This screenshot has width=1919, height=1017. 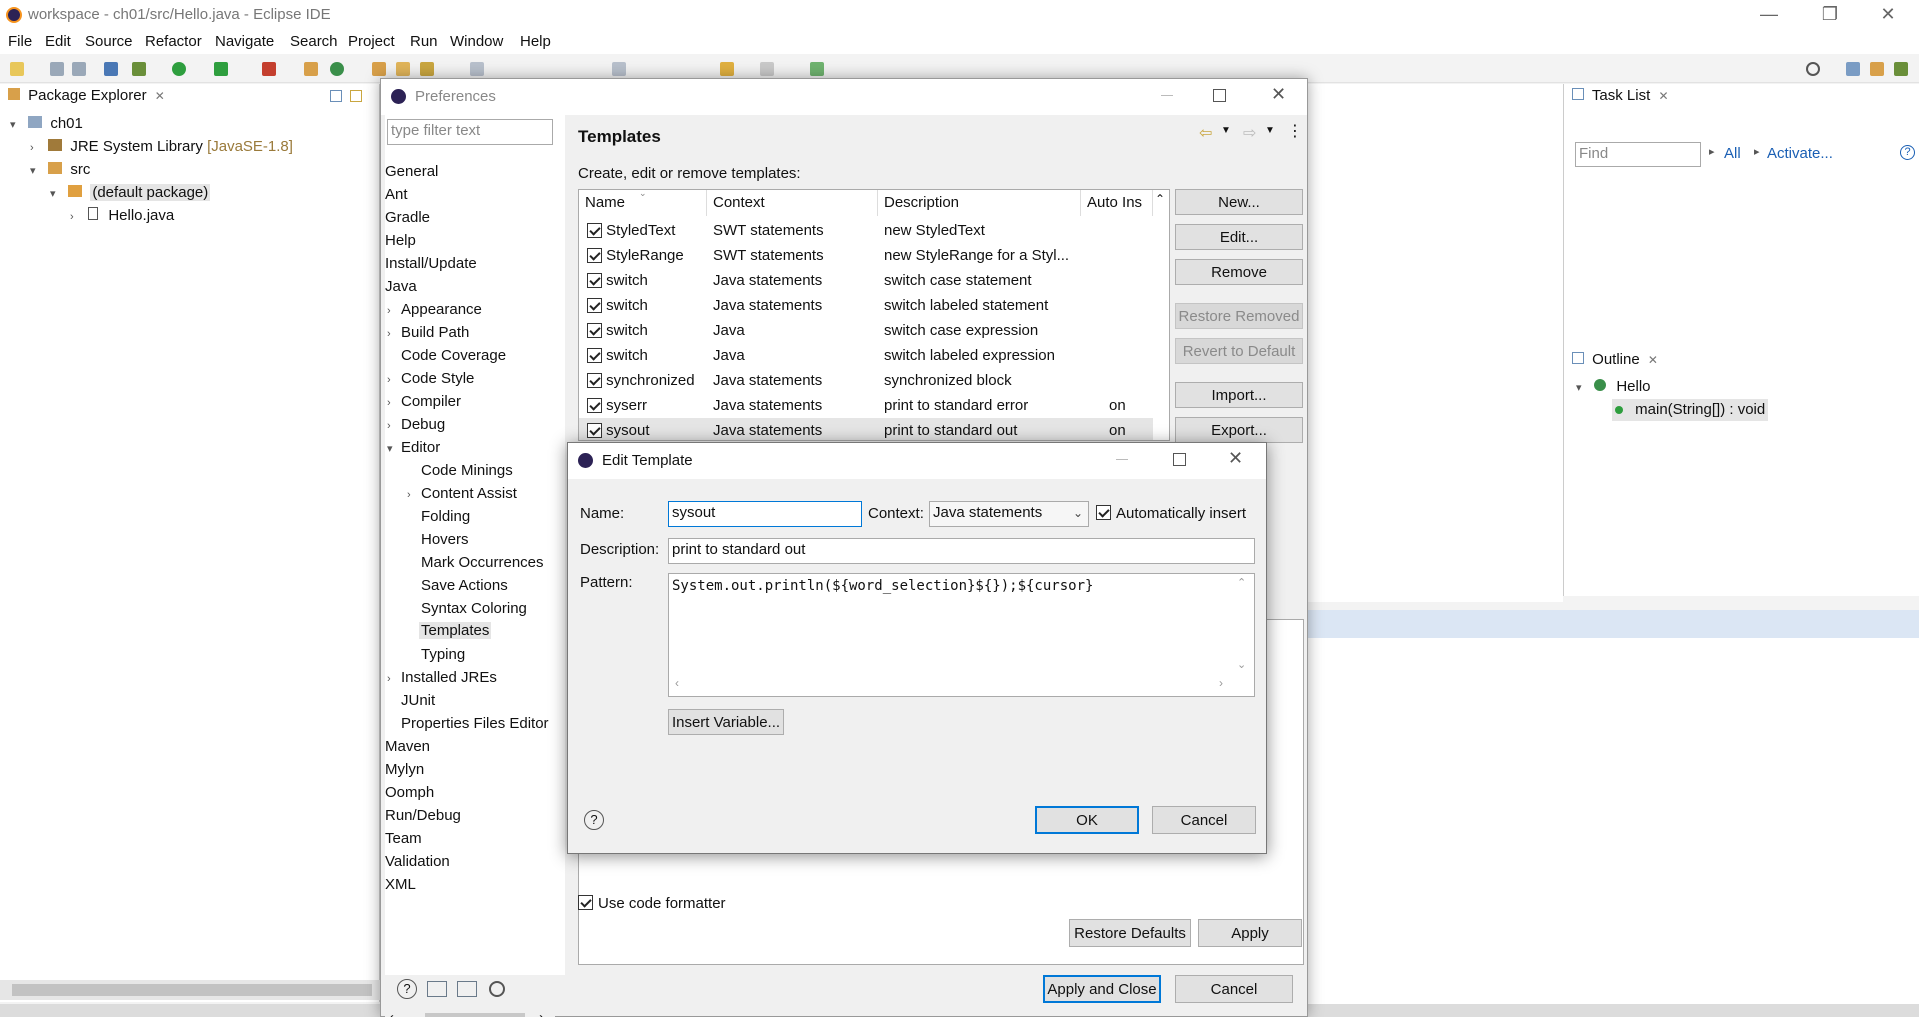 I want to click on pref-code-coverage: Code Coverage, so click(x=453, y=355).